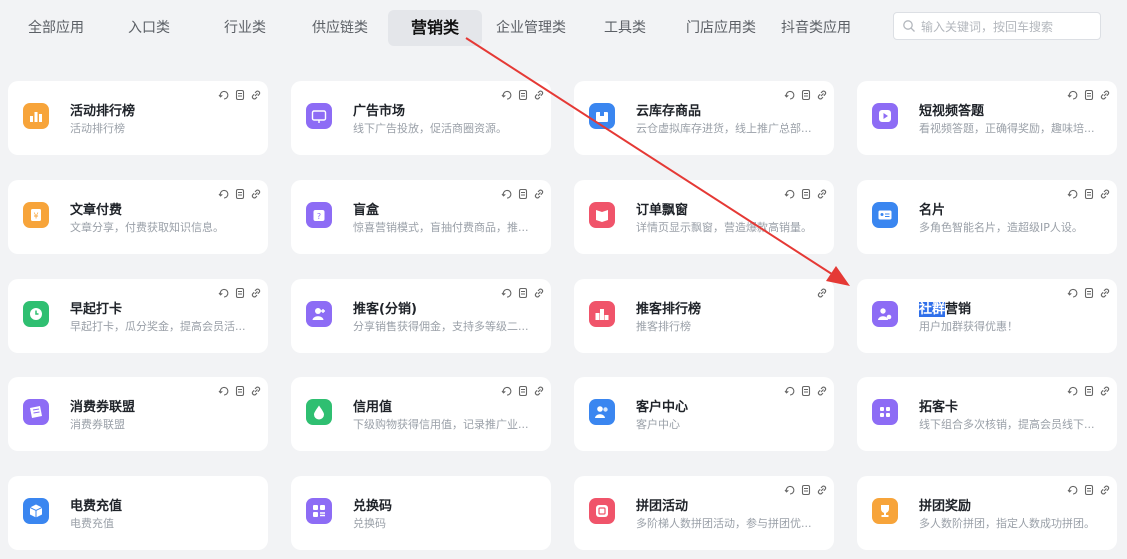  Describe the element at coordinates (421, 118) in the screenshot. I see `app-card: 广告市场 线下广告投放，促活商圈资源。` at that location.